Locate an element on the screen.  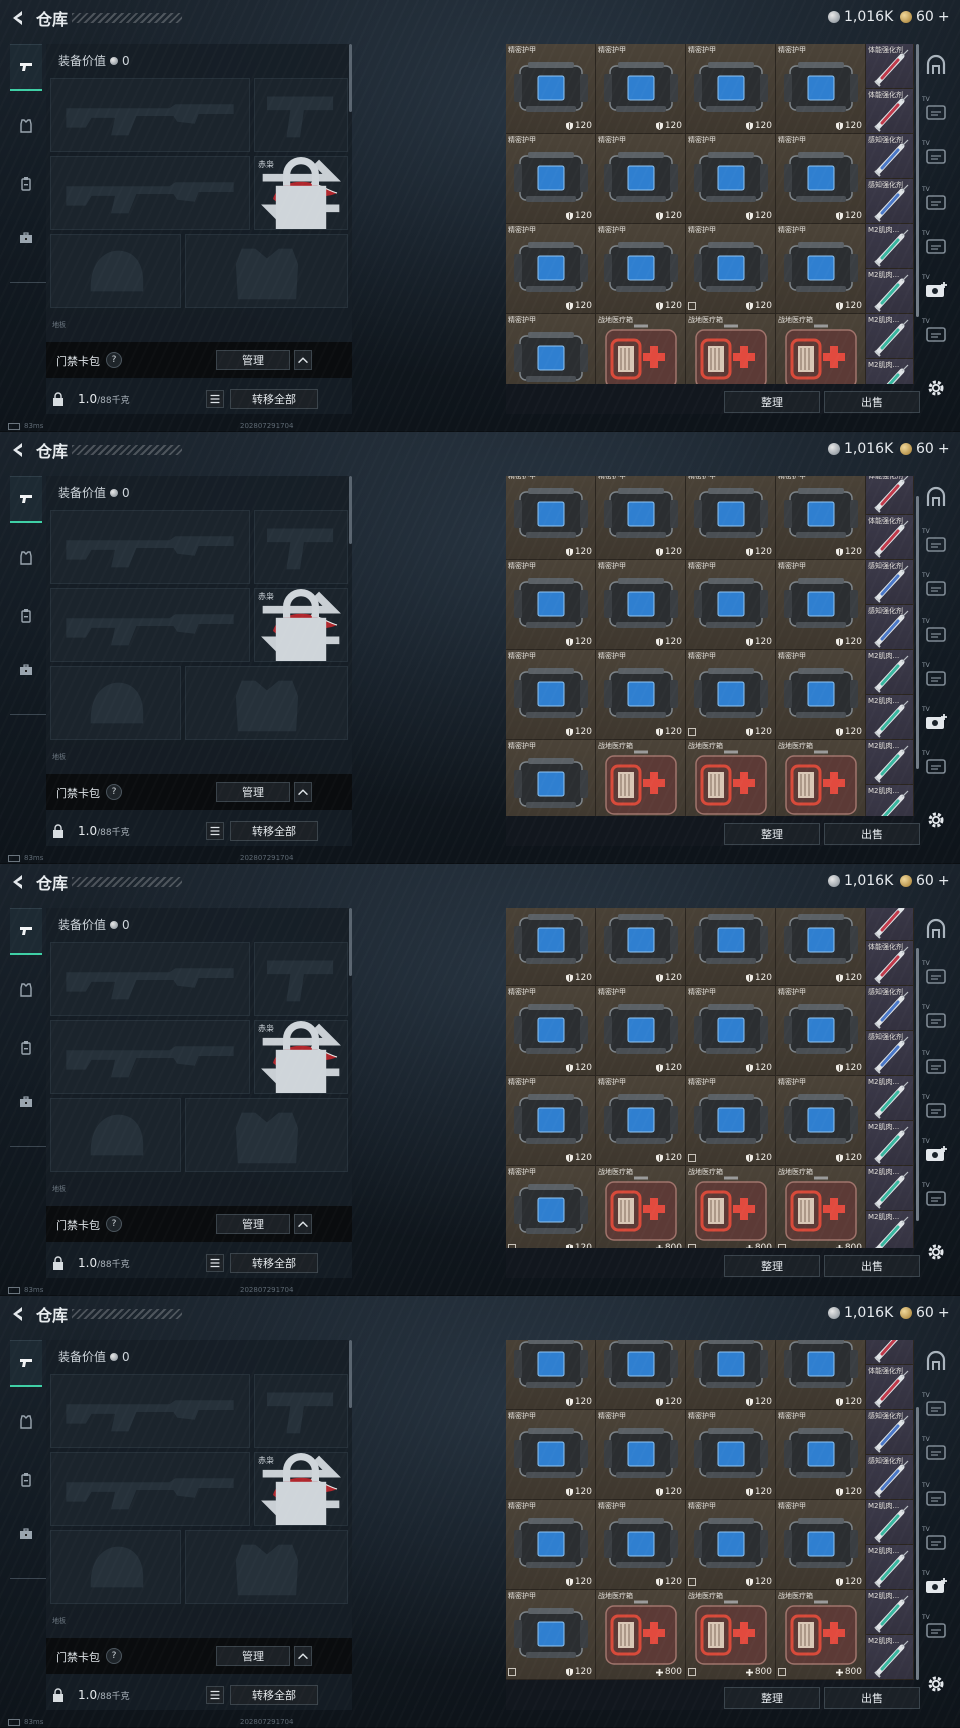
primary-weapon-slot is located at coordinates (150, 979).